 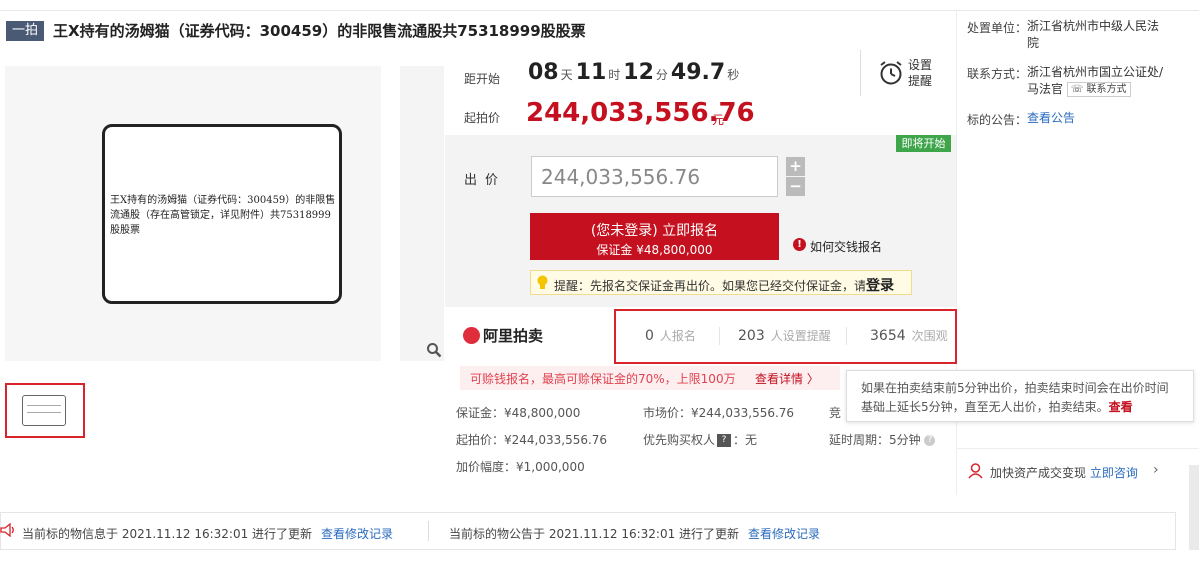 I want to click on lightbulb-icon, so click(x=542, y=282).